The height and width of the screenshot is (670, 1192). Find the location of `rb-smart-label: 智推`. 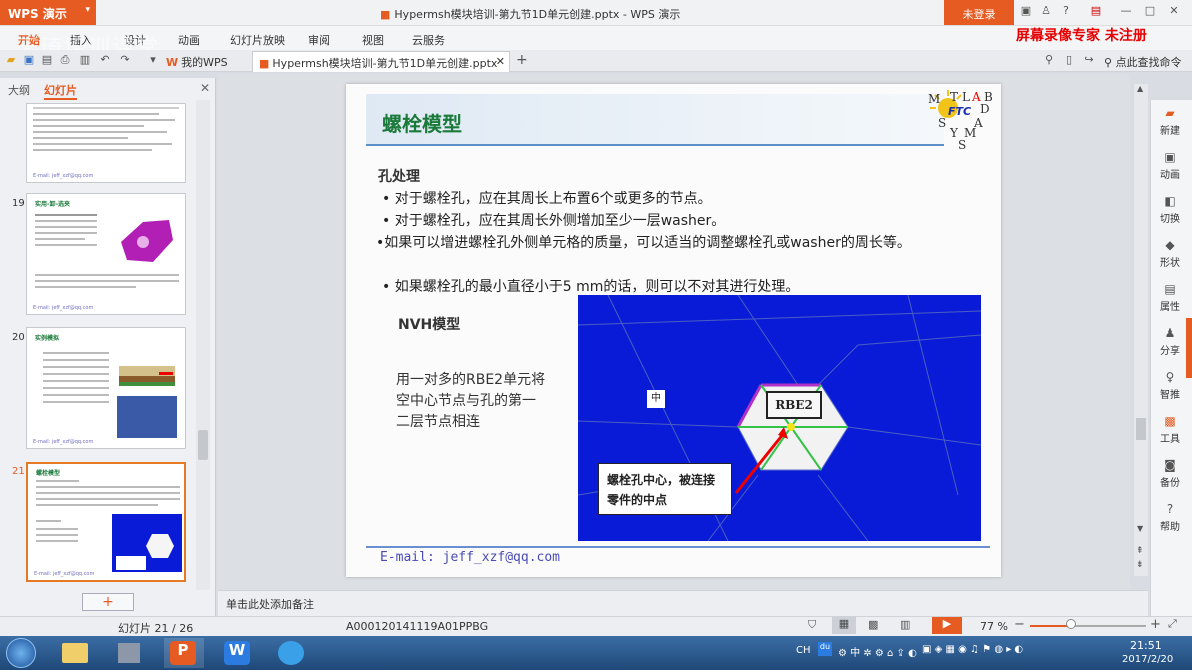

rb-smart-label: 智推 is located at coordinates (1170, 395).